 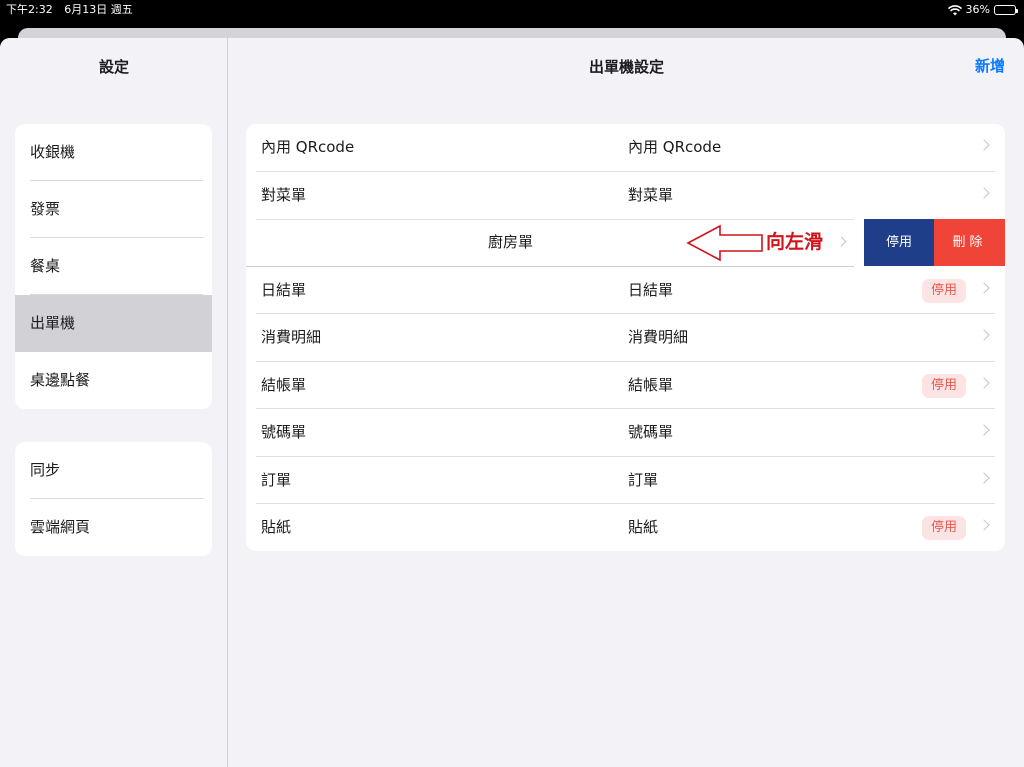 What do you see at coordinates (113, 209) in the screenshot?
I see `sidebar-item-invoice: 發票` at bounding box center [113, 209].